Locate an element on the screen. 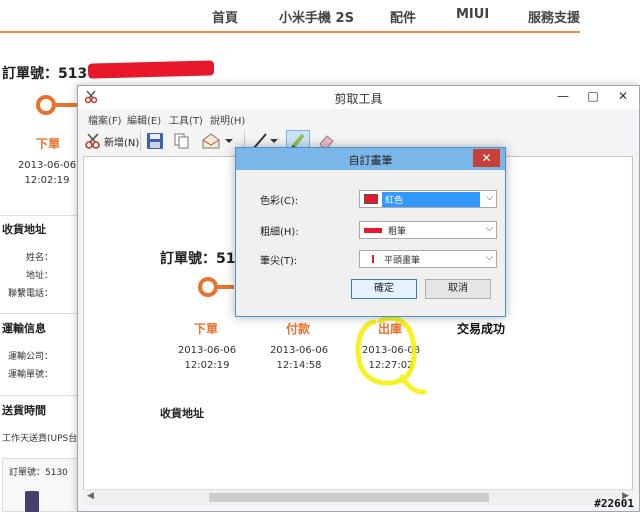 This screenshot has height=512, width=640. maximize-button: □ is located at coordinates (593, 96).